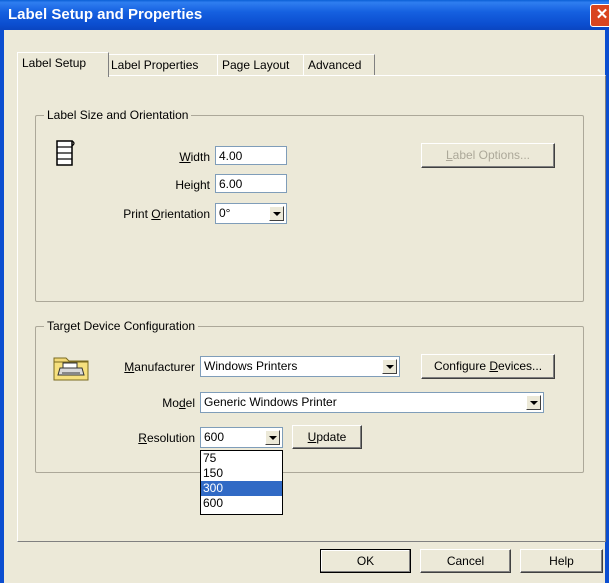 The width and height of the screenshot is (609, 583). Describe the element at coordinates (192, 185) in the screenshot. I see `height-label: Height` at that location.